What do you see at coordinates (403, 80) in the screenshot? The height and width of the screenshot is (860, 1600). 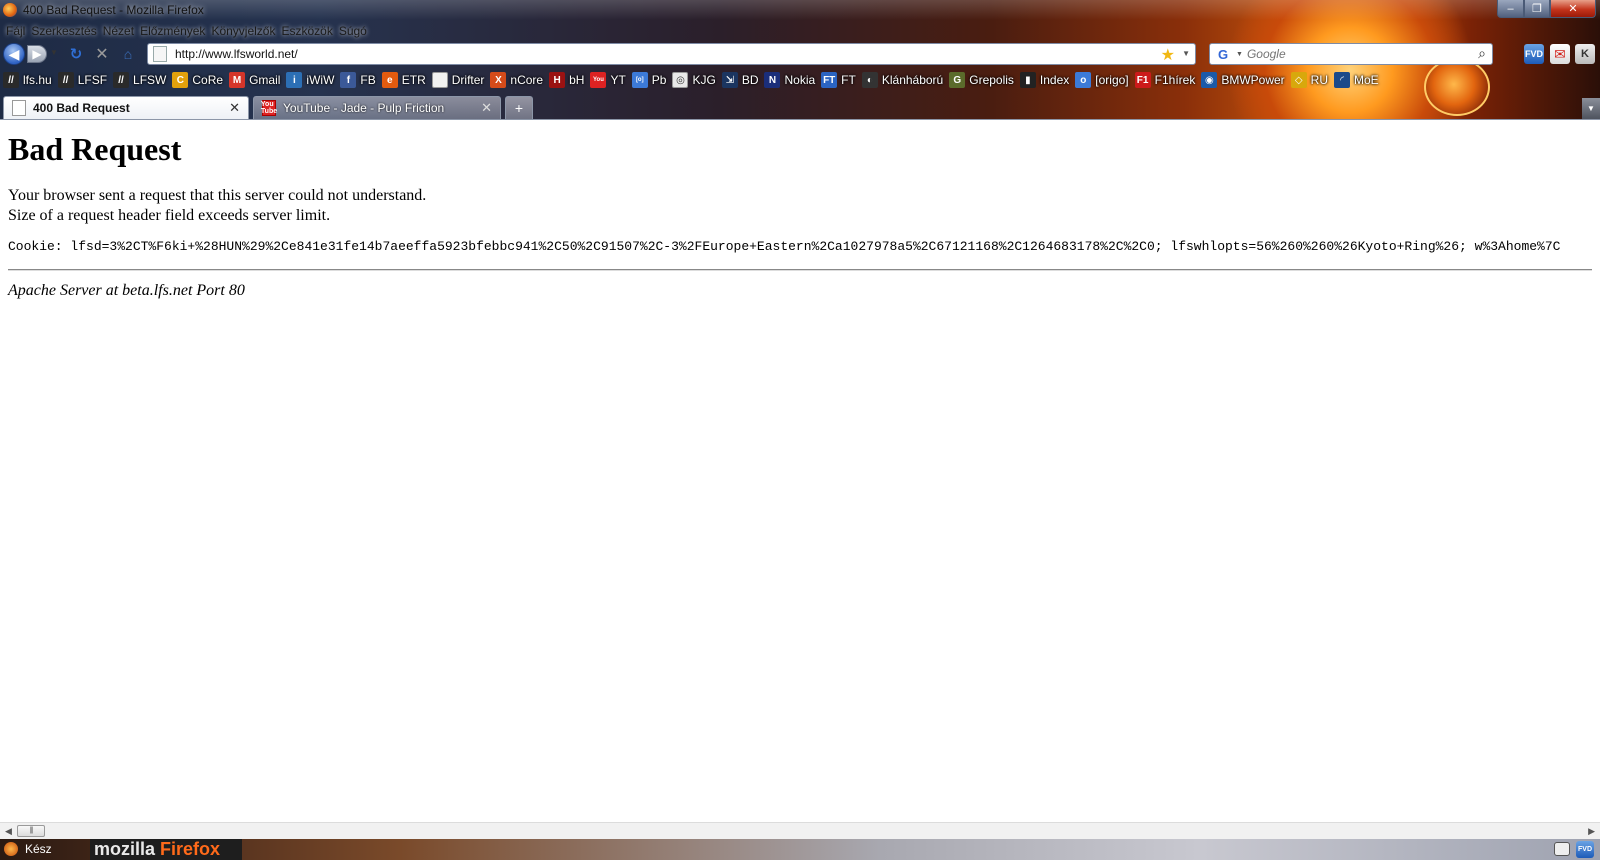 I see `bookmark-etr: e ETR` at bounding box center [403, 80].